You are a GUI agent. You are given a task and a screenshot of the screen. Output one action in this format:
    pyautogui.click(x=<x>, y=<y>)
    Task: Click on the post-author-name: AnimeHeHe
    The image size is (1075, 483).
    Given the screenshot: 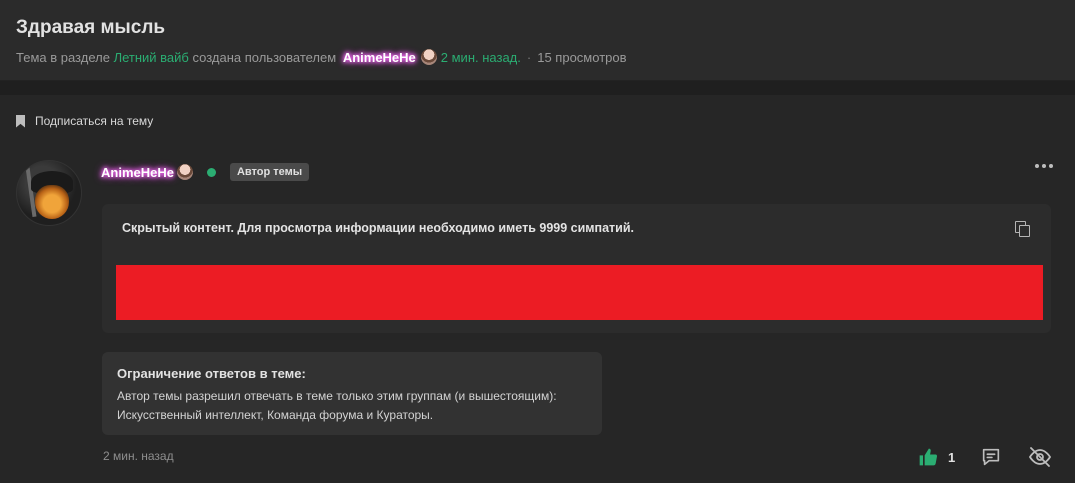 What is the action you would take?
    pyautogui.click(x=137, y=172)
    